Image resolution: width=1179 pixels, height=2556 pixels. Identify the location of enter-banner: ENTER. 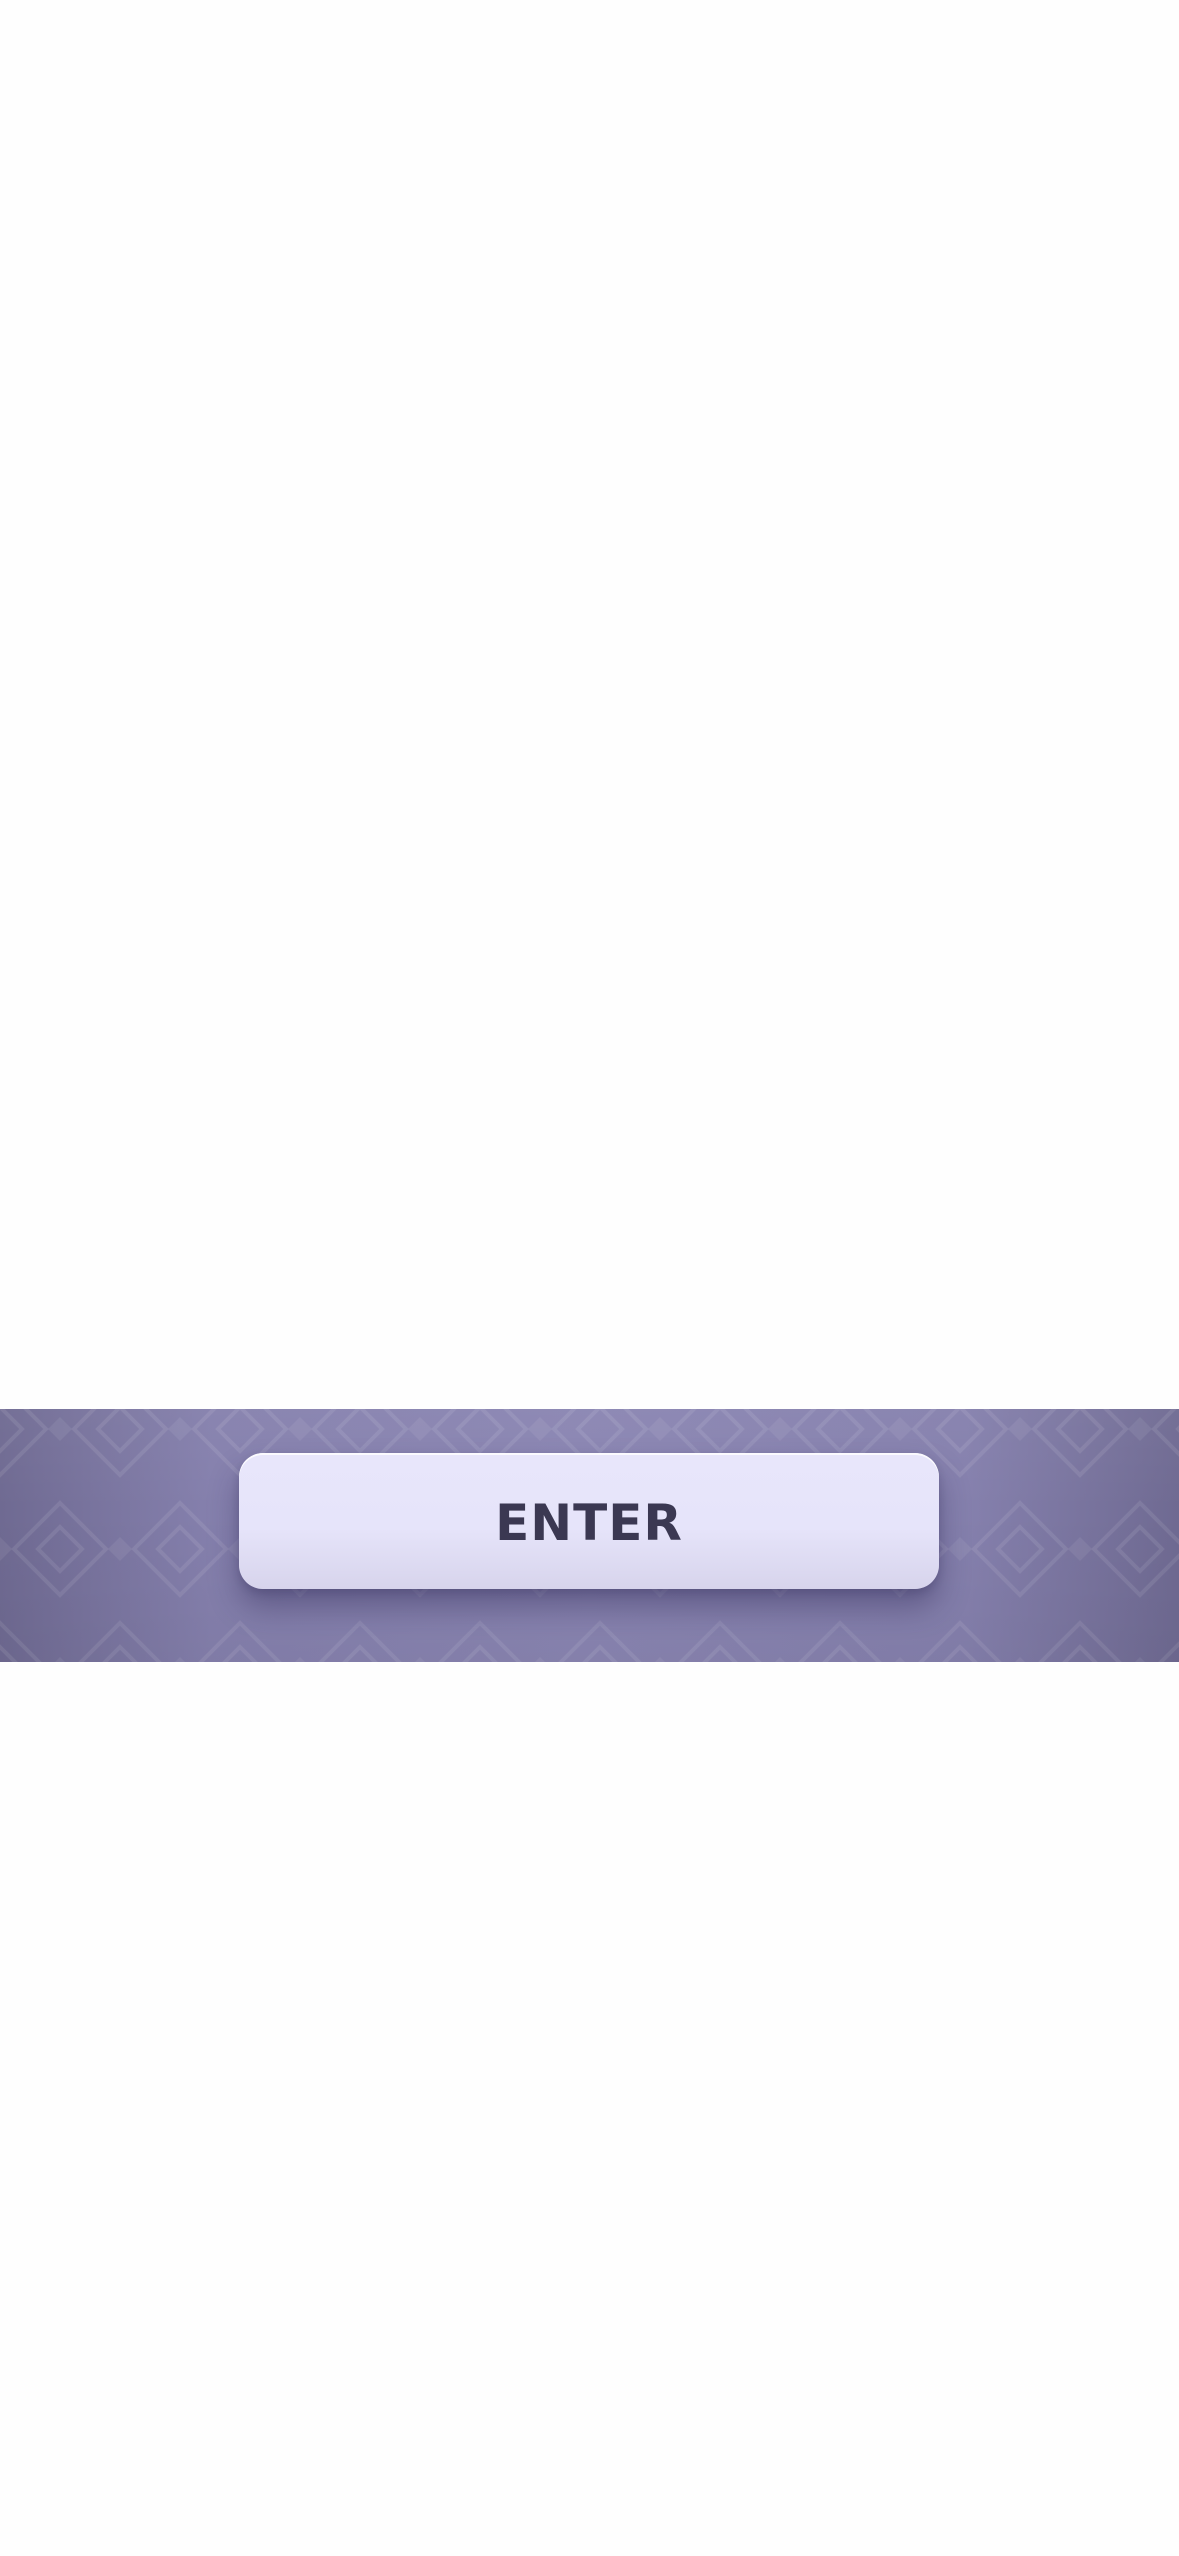
(589, 1535).